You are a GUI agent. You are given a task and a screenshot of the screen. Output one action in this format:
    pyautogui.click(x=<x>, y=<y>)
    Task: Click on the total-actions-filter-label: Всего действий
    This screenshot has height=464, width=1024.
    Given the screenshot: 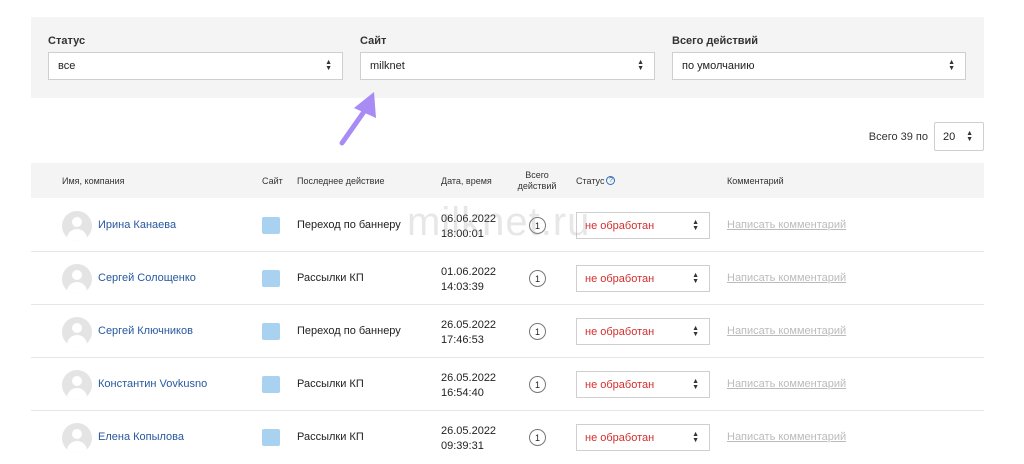 What is the action you would take?
    pyautogui.click(x=715, y=41)
    